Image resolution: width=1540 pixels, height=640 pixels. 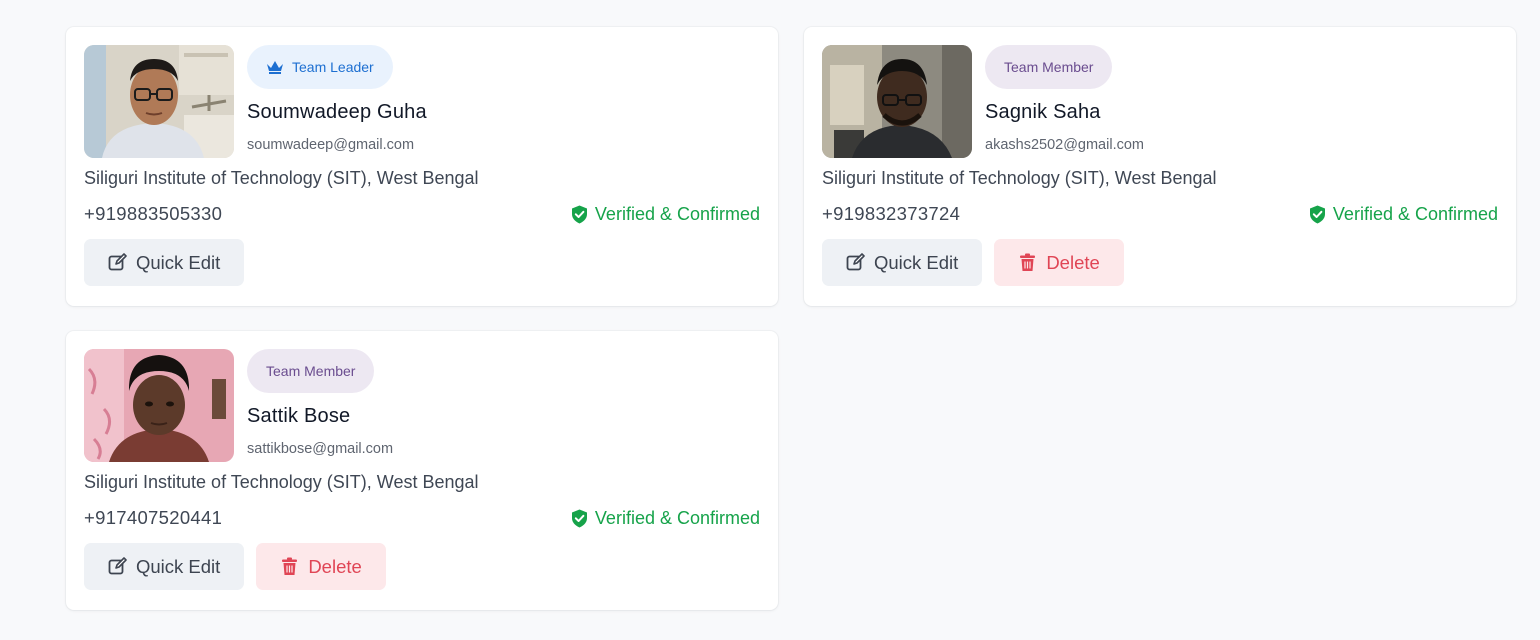 I want to click on member-email: akashs2502@gmail.com, so click(x=1064, y=145).